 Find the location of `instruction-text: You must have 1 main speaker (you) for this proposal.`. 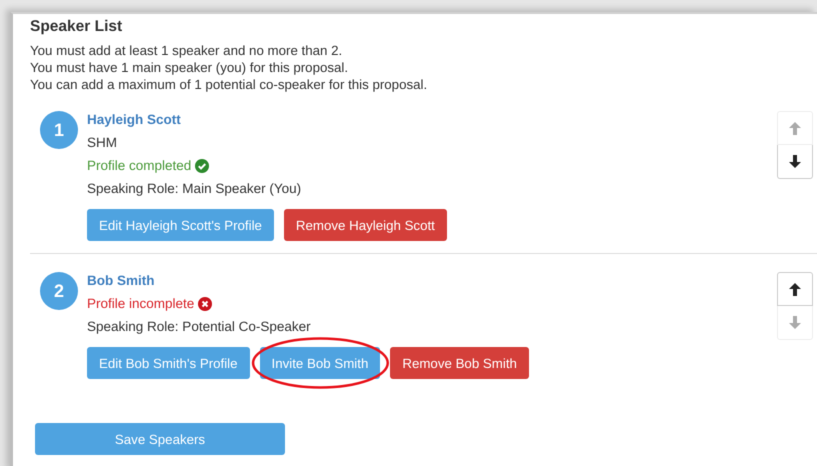

instruction-text: You must have 1 main speaker (you) for this proposal. is located at coordinates (190, 67).